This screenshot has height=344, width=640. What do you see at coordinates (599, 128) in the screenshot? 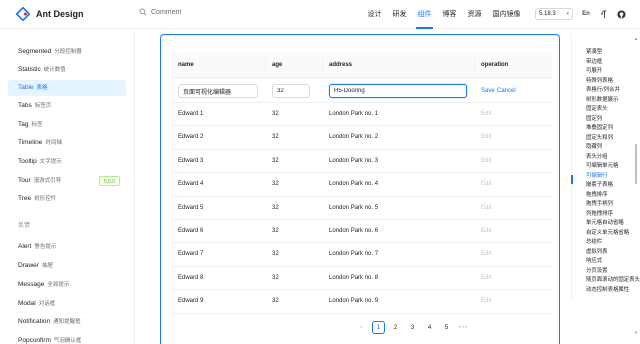
I see `anchor-item: 堆叠固定列` at bounding box center [599, 128].